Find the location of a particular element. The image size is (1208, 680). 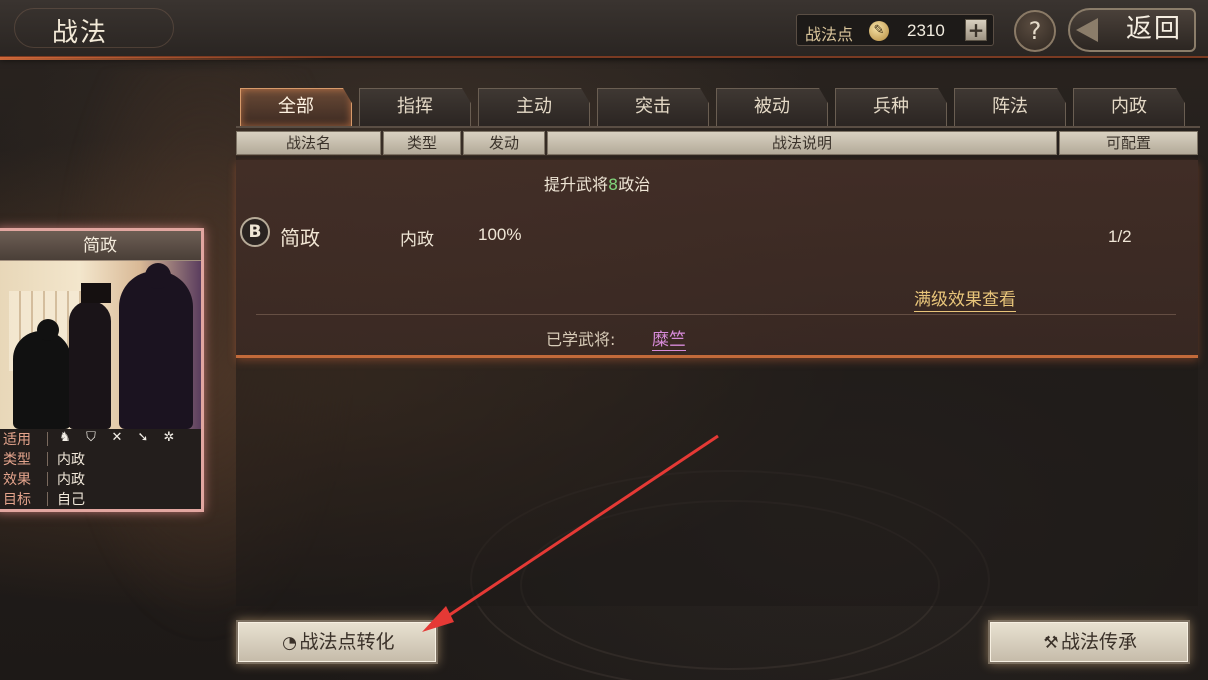

help-button: ? is located at coordinates (1035, 31).